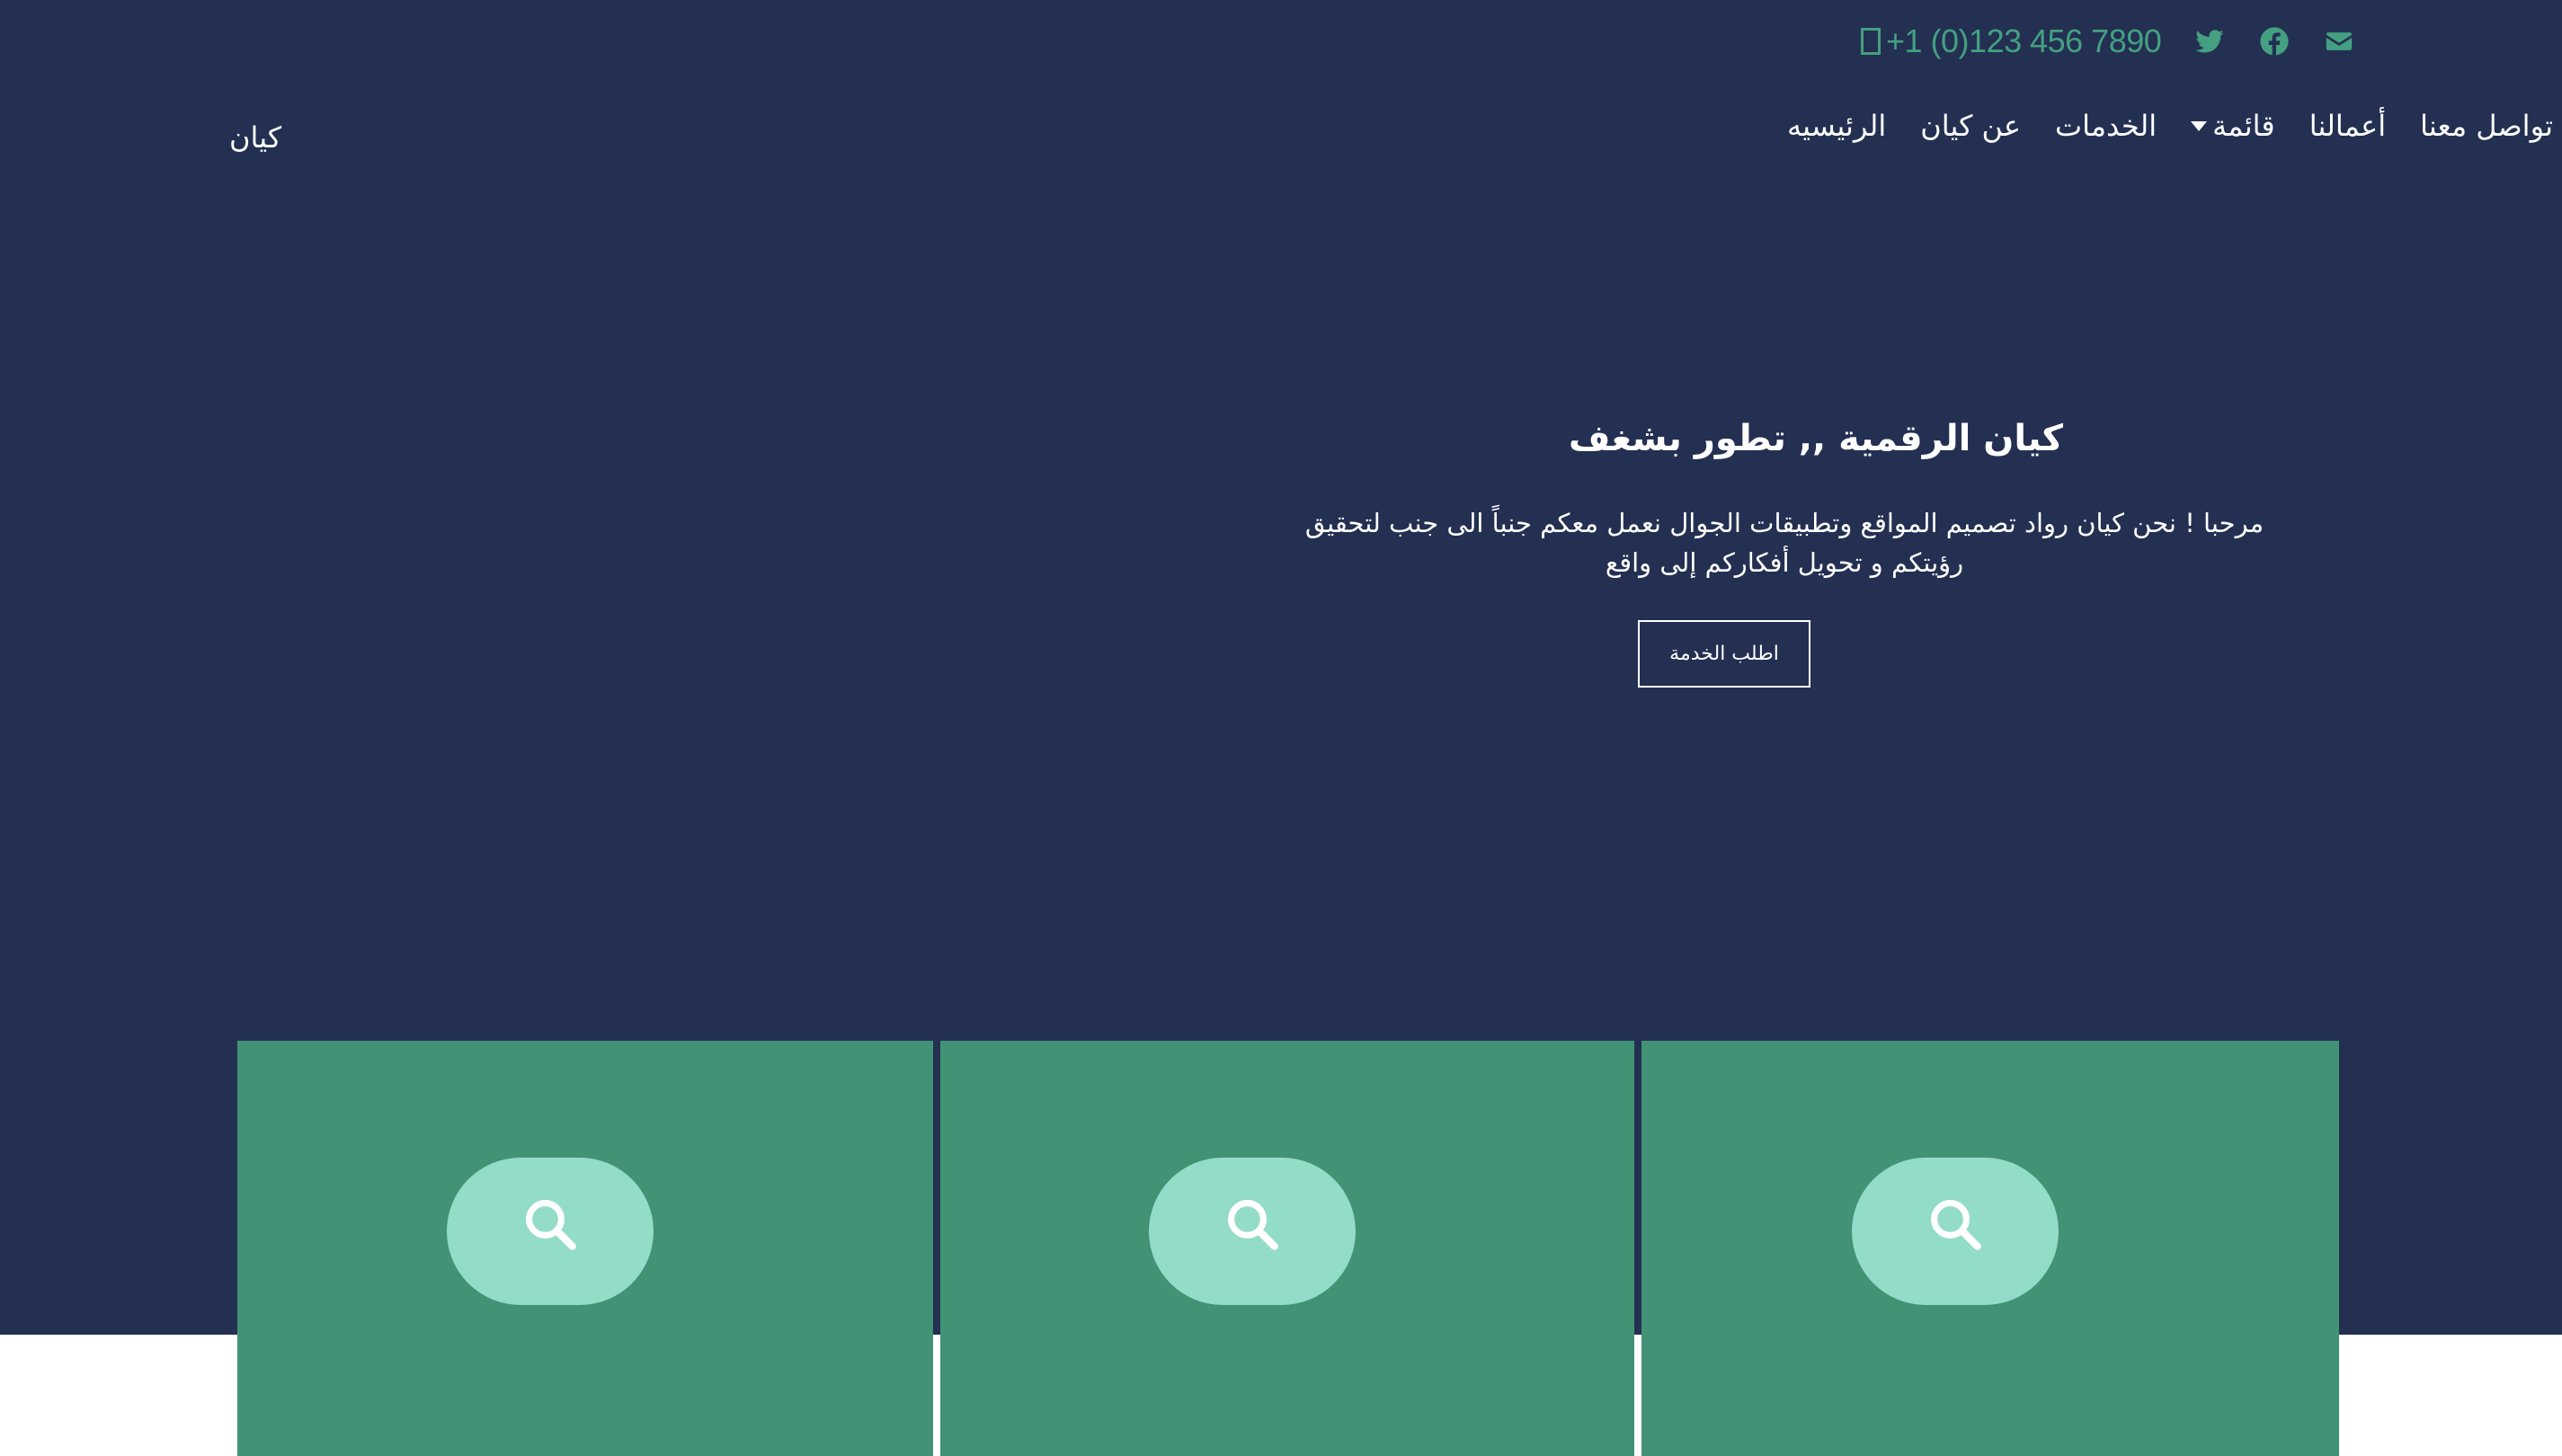 The height and width of the screenshot is (1456, 2562). Describe the element at coordinates (2243, 126) in the screenshot. I see `nav-item-label: قائمة` at that location.